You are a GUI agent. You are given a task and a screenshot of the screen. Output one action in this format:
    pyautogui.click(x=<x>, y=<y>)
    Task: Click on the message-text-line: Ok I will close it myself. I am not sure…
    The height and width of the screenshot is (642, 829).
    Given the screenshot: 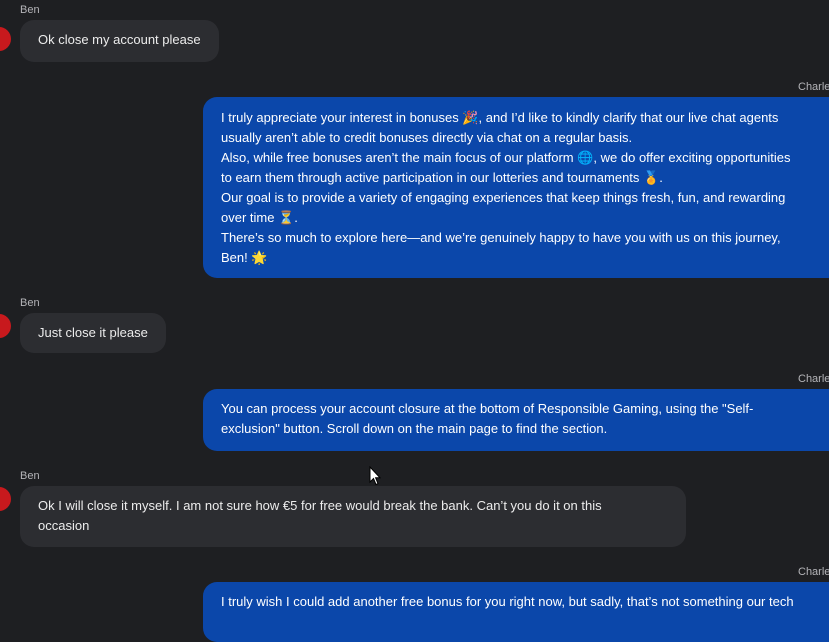 What is the action you would take?
    pyautogui.click(x=320, y=505)
    